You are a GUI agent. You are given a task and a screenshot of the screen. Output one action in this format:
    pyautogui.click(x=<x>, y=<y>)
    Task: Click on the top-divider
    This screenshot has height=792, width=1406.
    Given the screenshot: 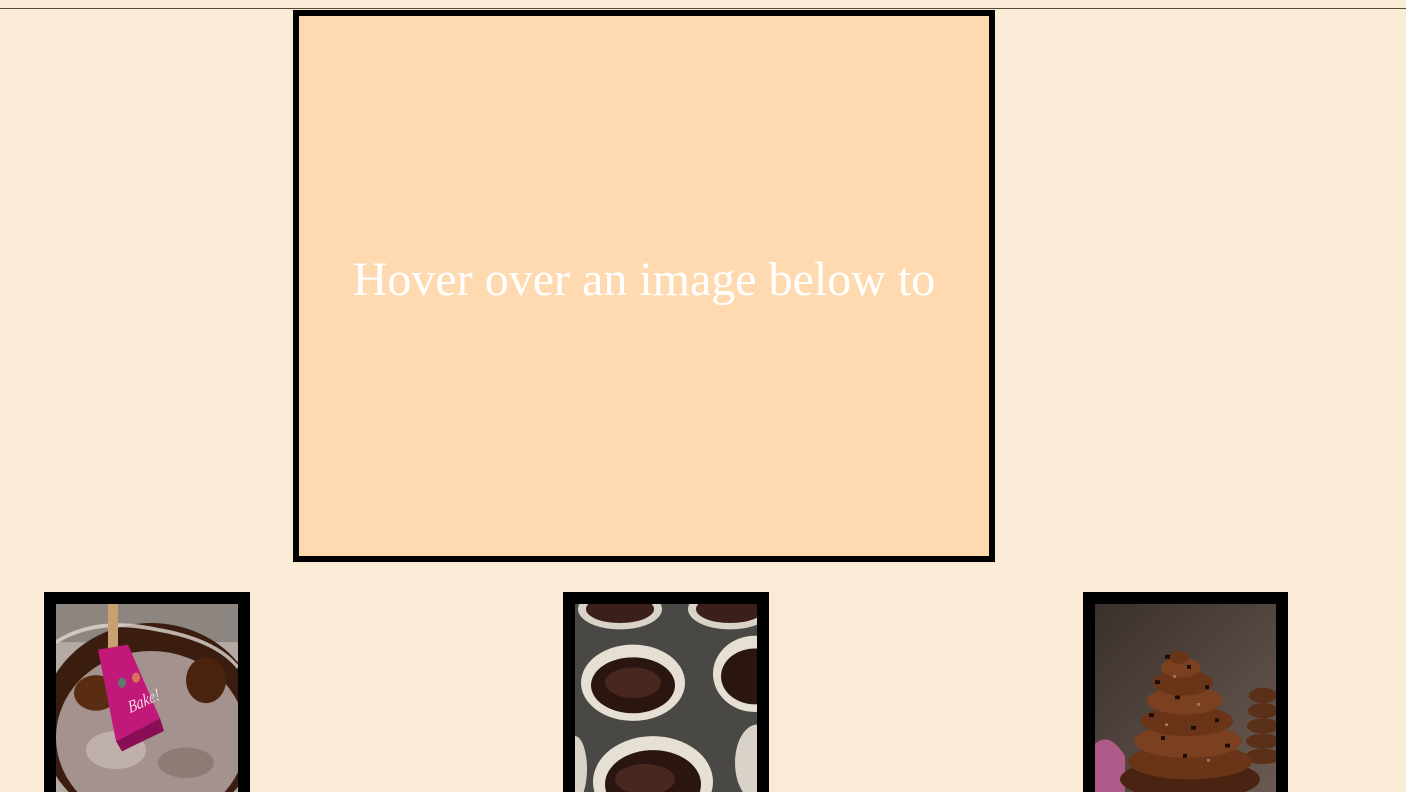 What is the action you would take?
    pyautogui.click(x=703, y=8)
    